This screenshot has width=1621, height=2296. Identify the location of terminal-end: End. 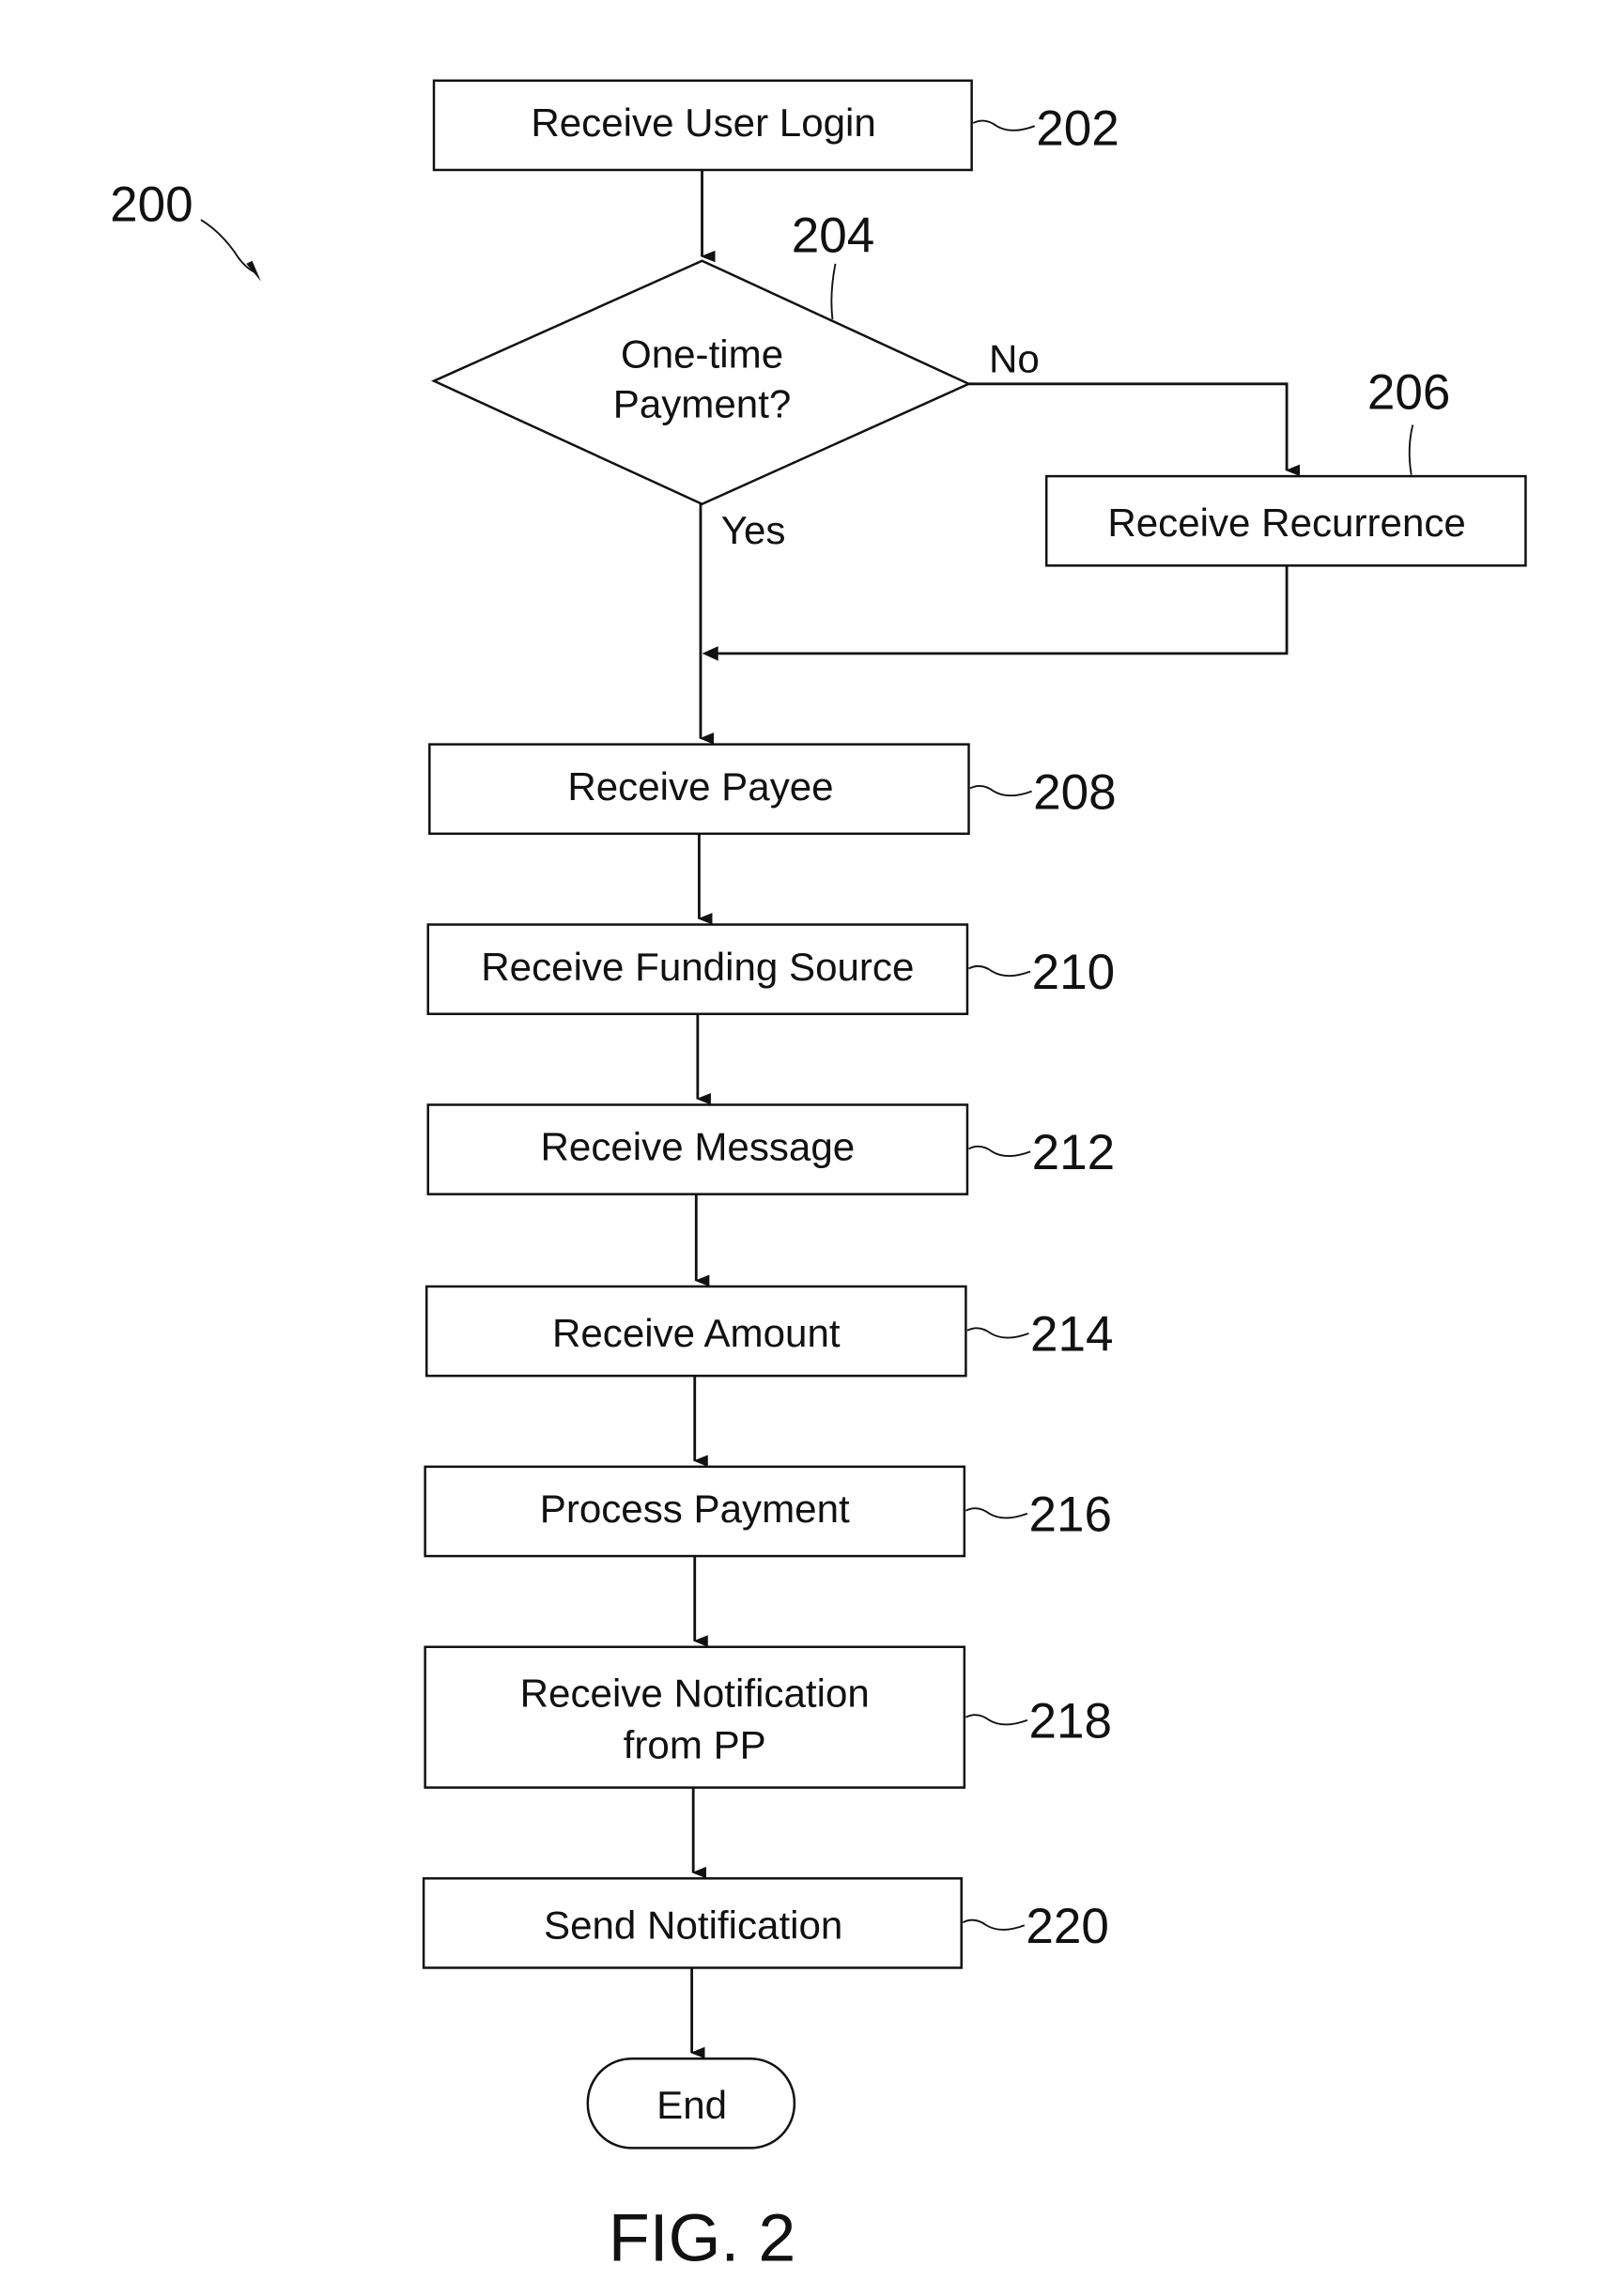
(691, 2103).